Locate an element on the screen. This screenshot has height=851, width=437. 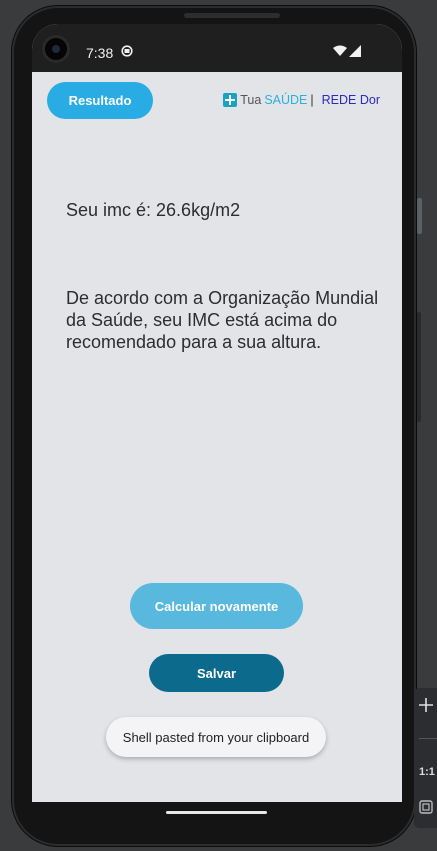
brand-logo: Tua SAÚDE | REDE Dor is located at coordinates (301, 100).